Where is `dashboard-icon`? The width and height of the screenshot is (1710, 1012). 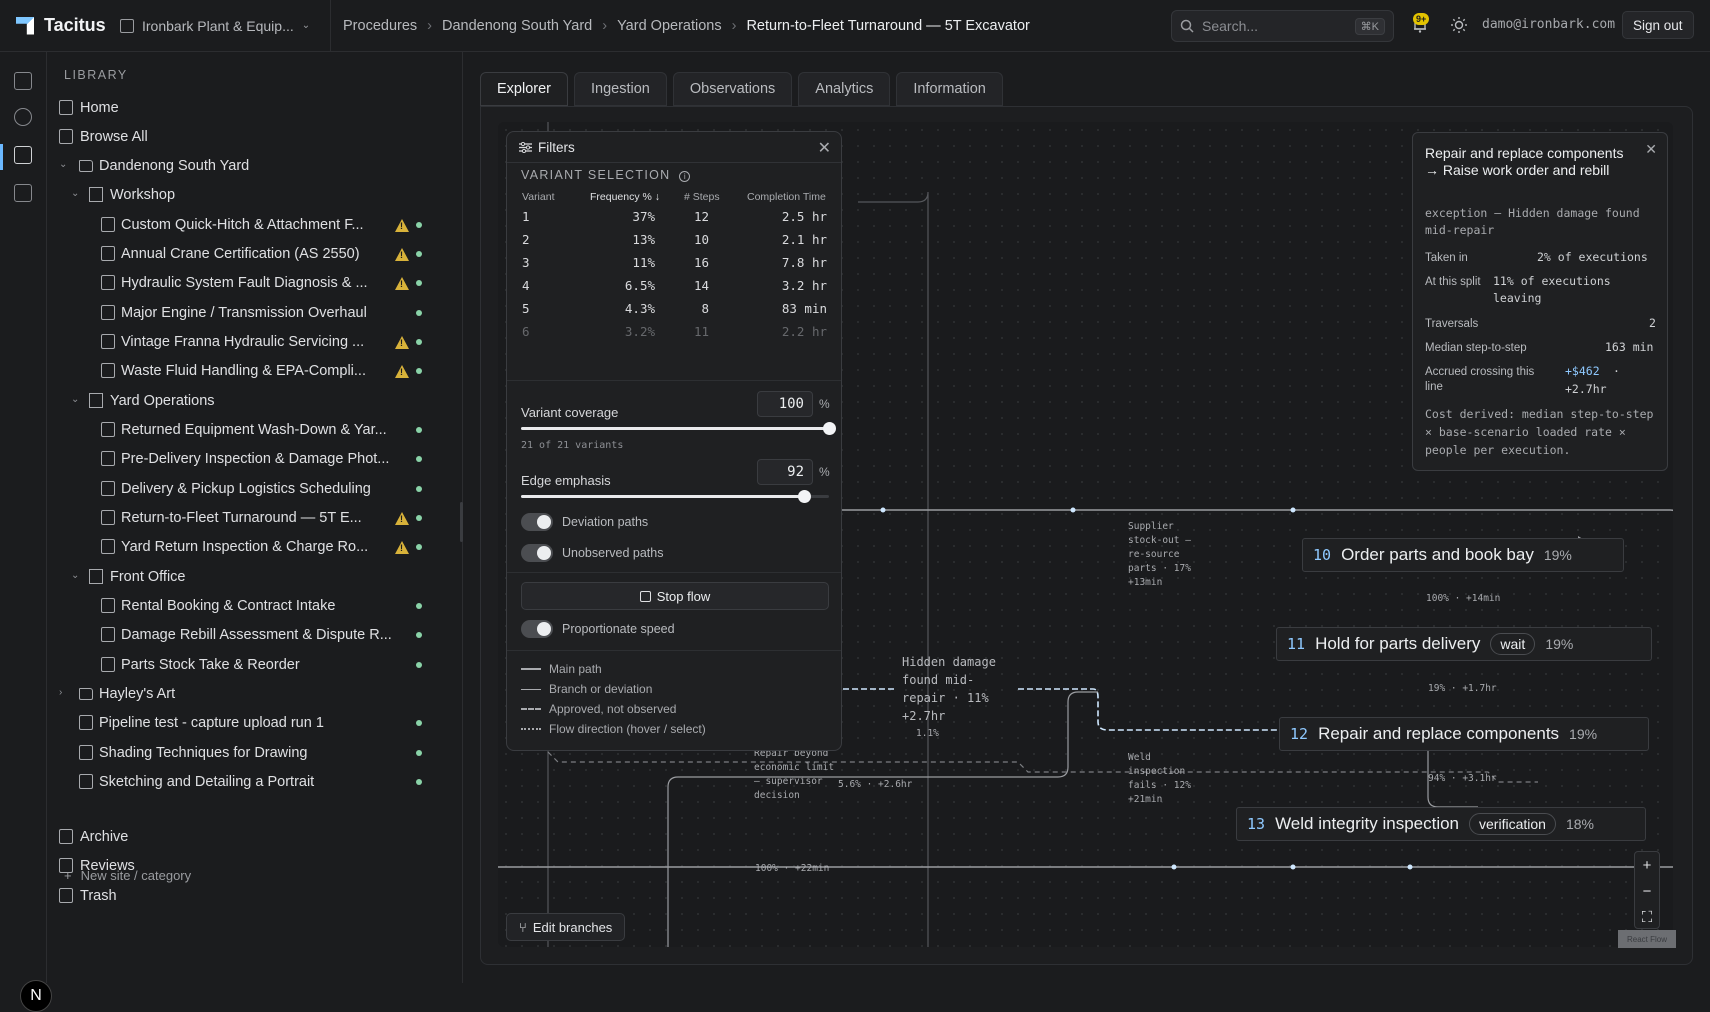
dashboard-icon is located at coordinates (23, 81).